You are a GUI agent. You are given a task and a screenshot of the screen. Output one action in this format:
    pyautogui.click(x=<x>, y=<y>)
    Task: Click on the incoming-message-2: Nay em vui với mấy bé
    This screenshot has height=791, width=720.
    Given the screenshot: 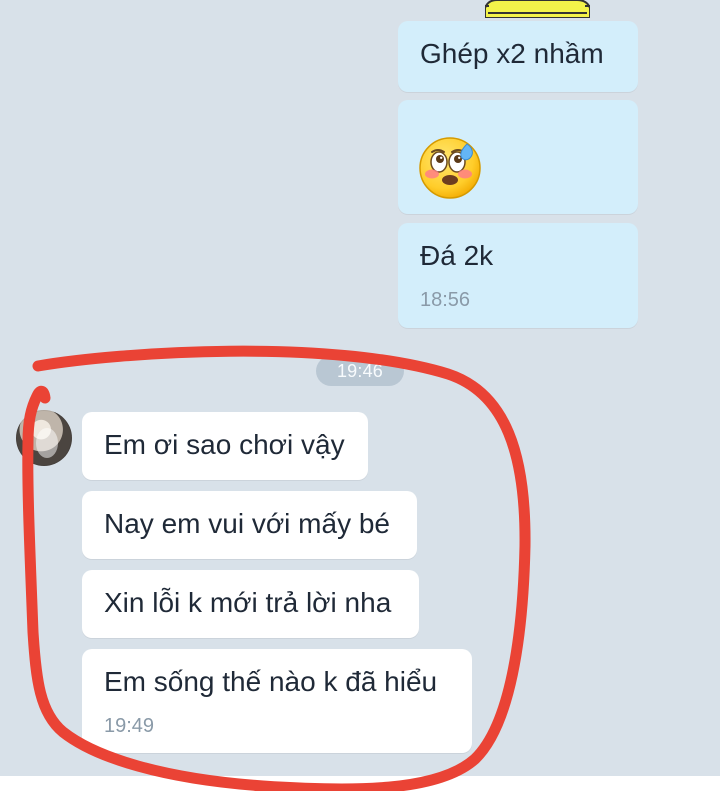 What is the action you would take?
    pyautogui.click(x=249, y=525)
    